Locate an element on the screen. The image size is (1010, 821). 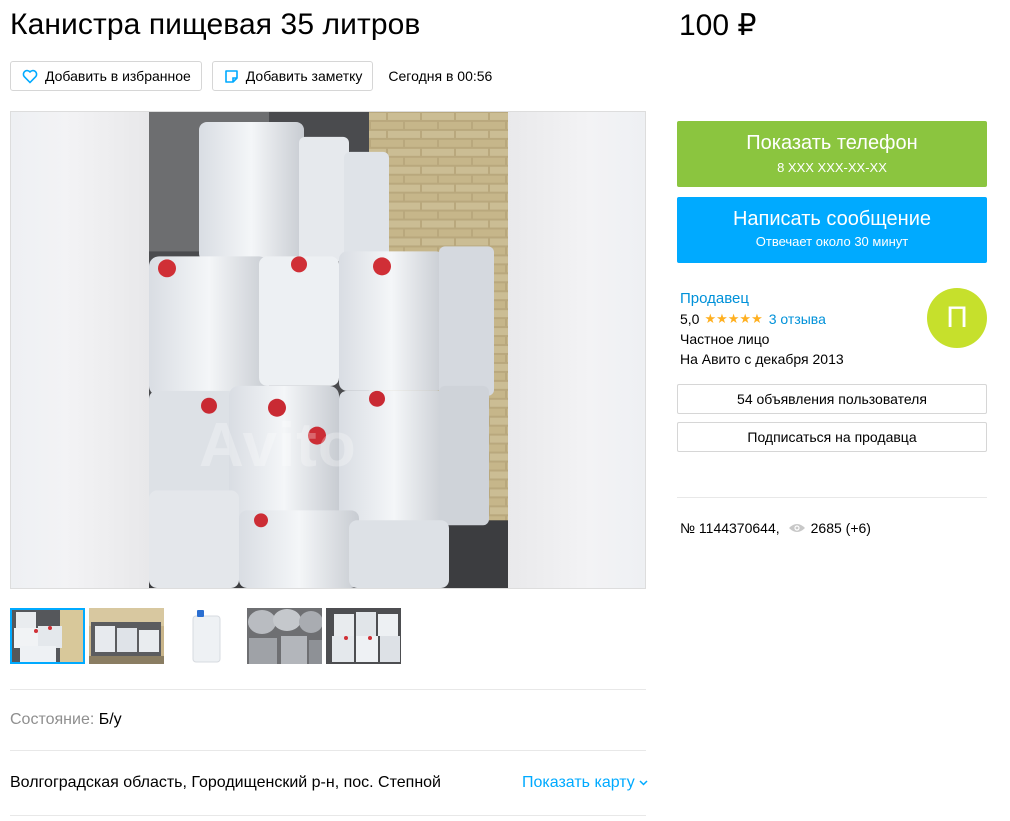
thumbnail-3-image is located at coordinates (205, 636).